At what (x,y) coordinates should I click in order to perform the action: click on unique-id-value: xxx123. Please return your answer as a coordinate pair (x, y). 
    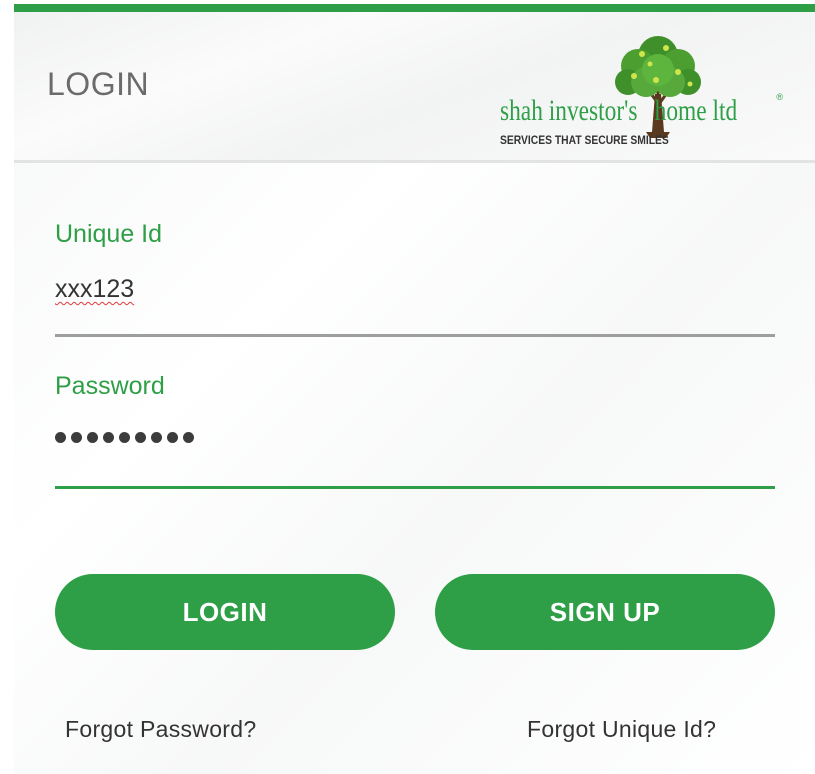
    Looking at the image, I should click on (95, 289).